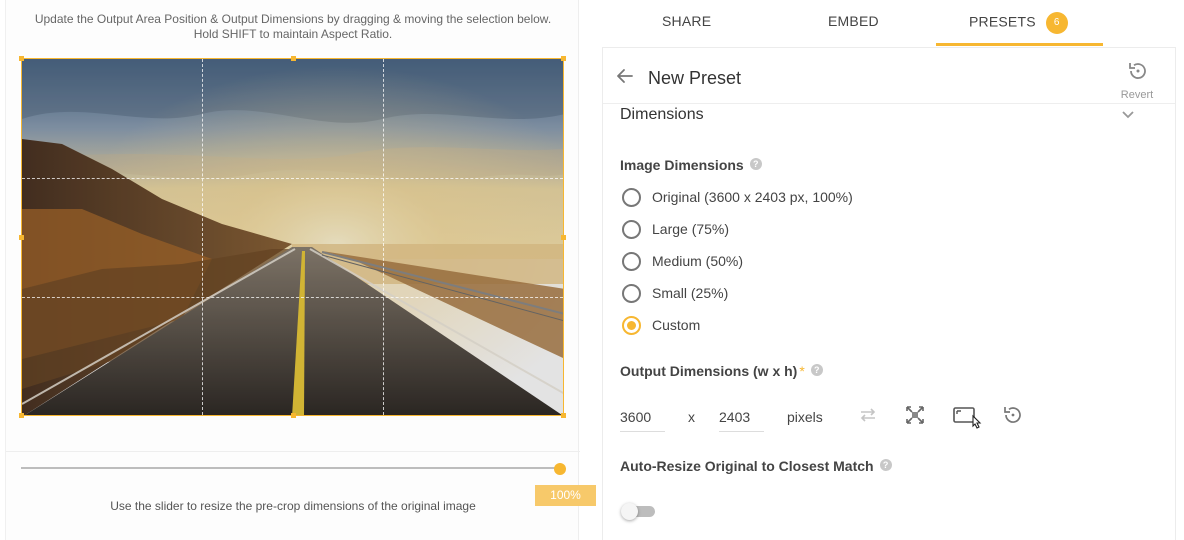 The height and width of the screenshot is (540, 1184). I want to click on chevron-down-icon, so click(1128, 115).